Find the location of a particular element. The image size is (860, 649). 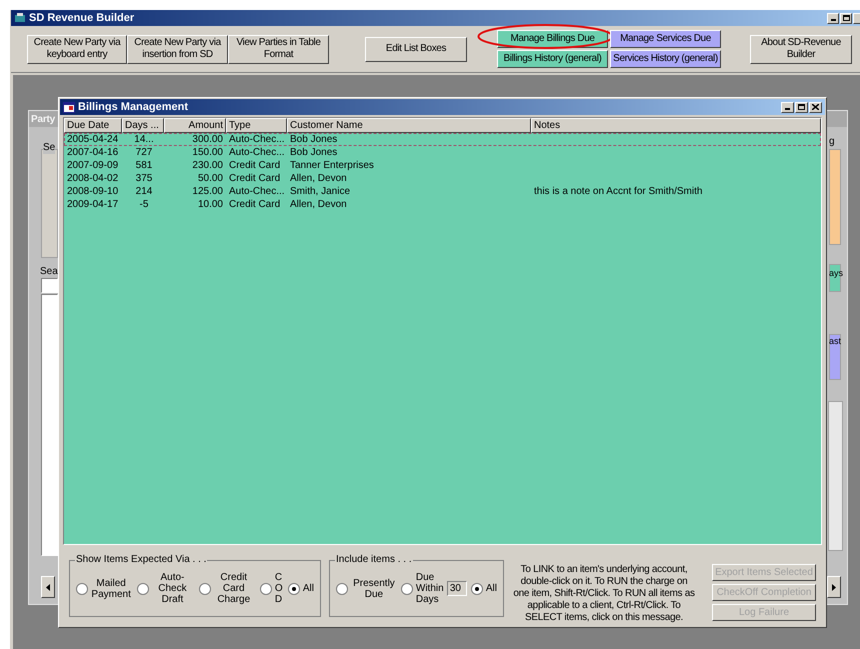

radio-label: Mailed Payment is located at coordinates (111, 589).